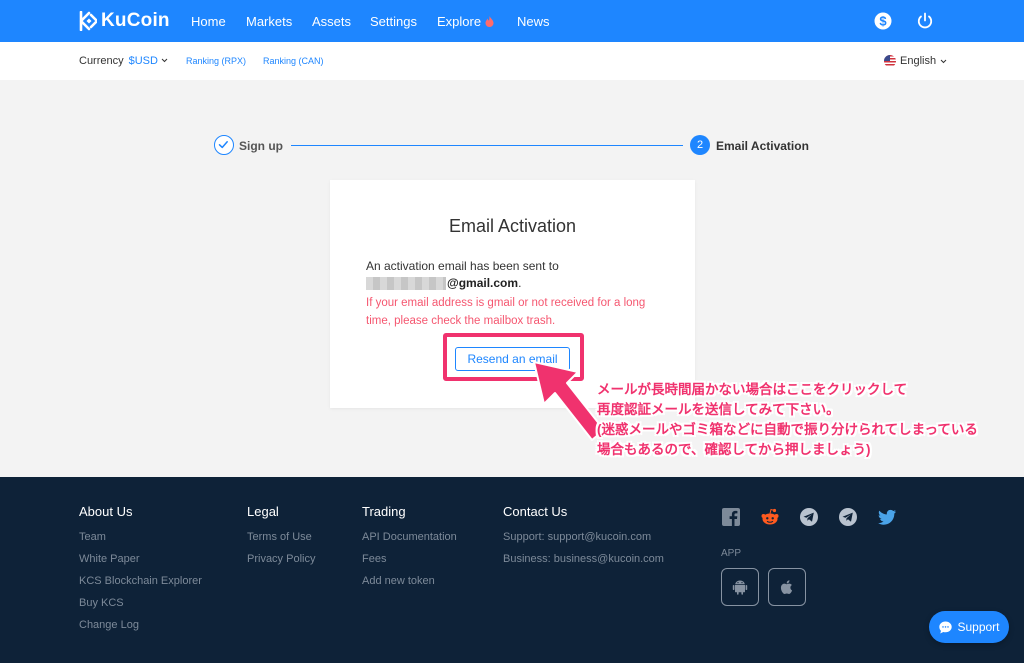 Image resolution: width=1024 pixels, height=663 pixels. Describe the element at coordinates (731, 517) in the screenshot. I see `facebook-icon` at that location.